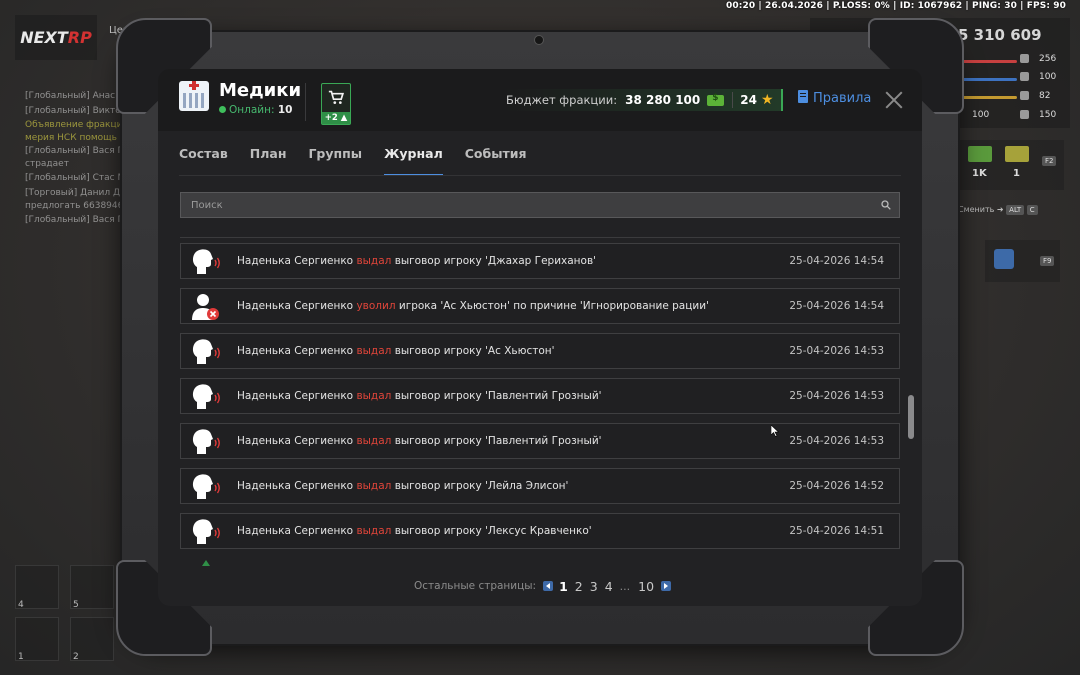 This screenshot has width=1080, height=675. What do you see at coordinates (336, 118) in the screenshot?
I see `shop-badge: +2 ▲` at bounding box center [336, 118].